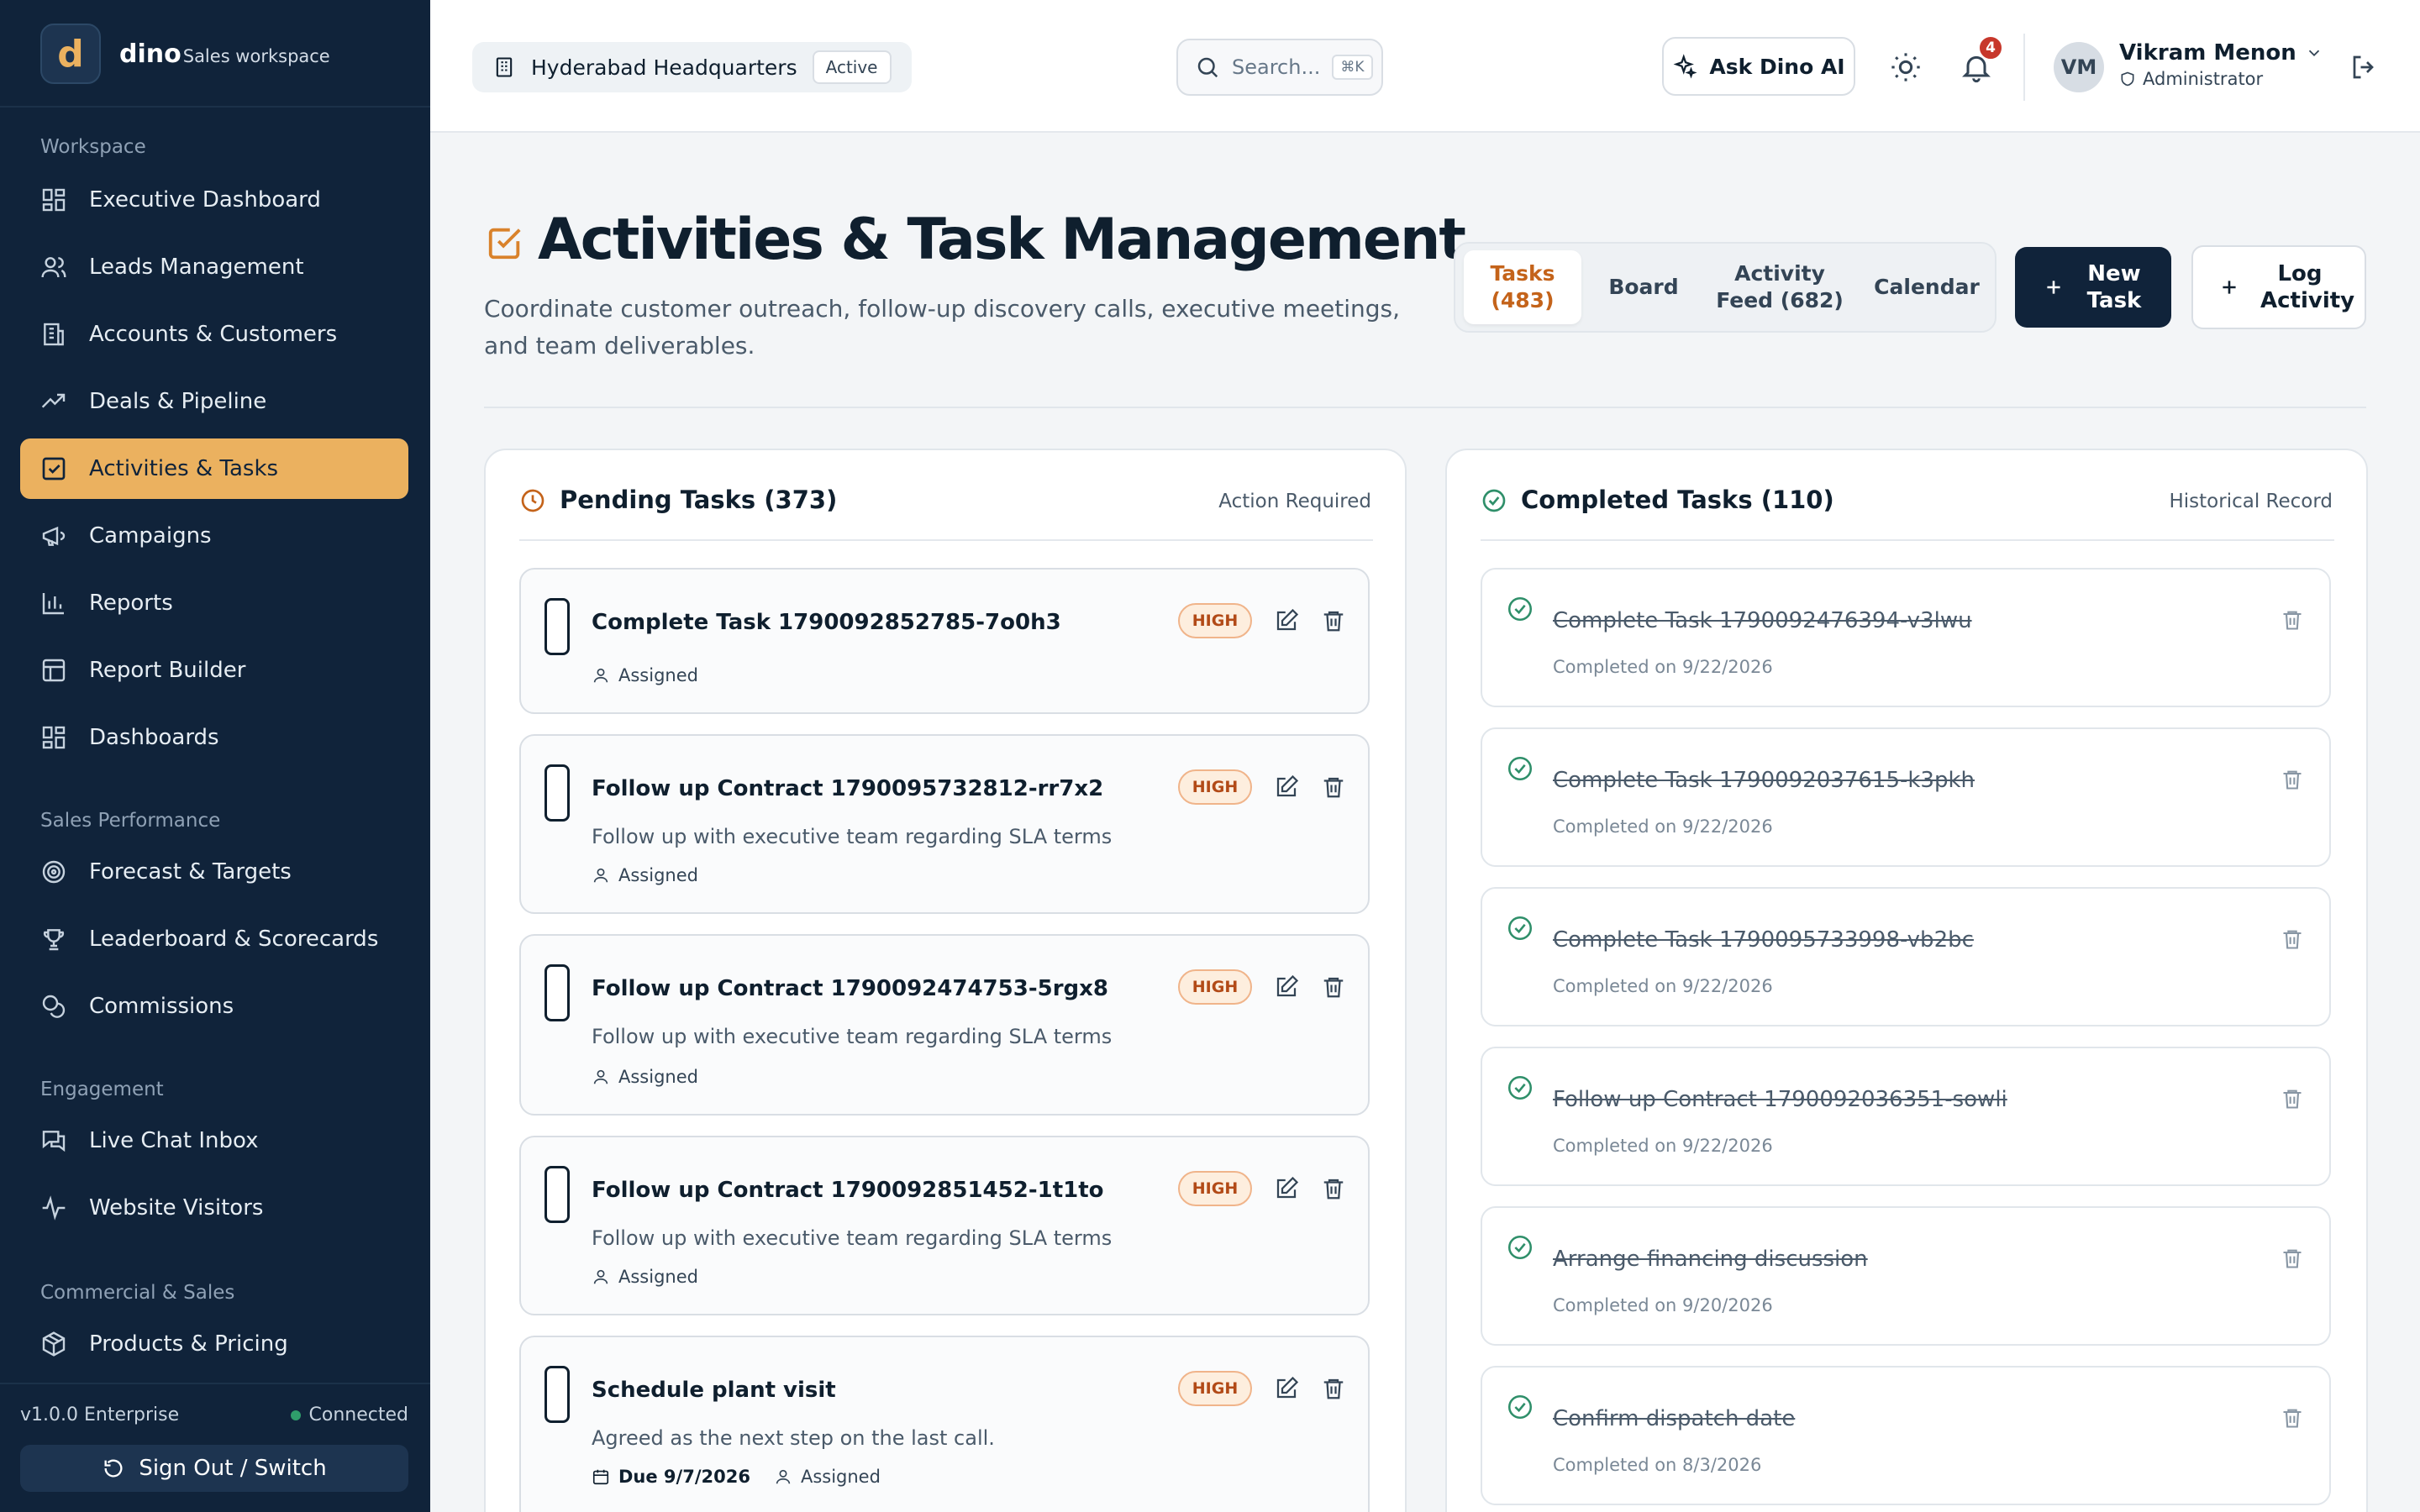  Describe the element at coordinates (1758, 66) in the screenshot. I see `ask-ai-button: Ask Dino AI` at that location.